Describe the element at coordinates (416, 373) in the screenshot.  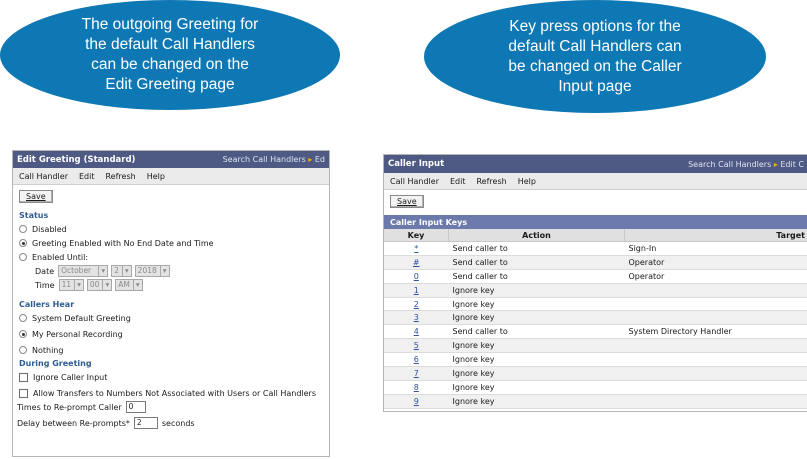
I see `key-link: 7` at that location.